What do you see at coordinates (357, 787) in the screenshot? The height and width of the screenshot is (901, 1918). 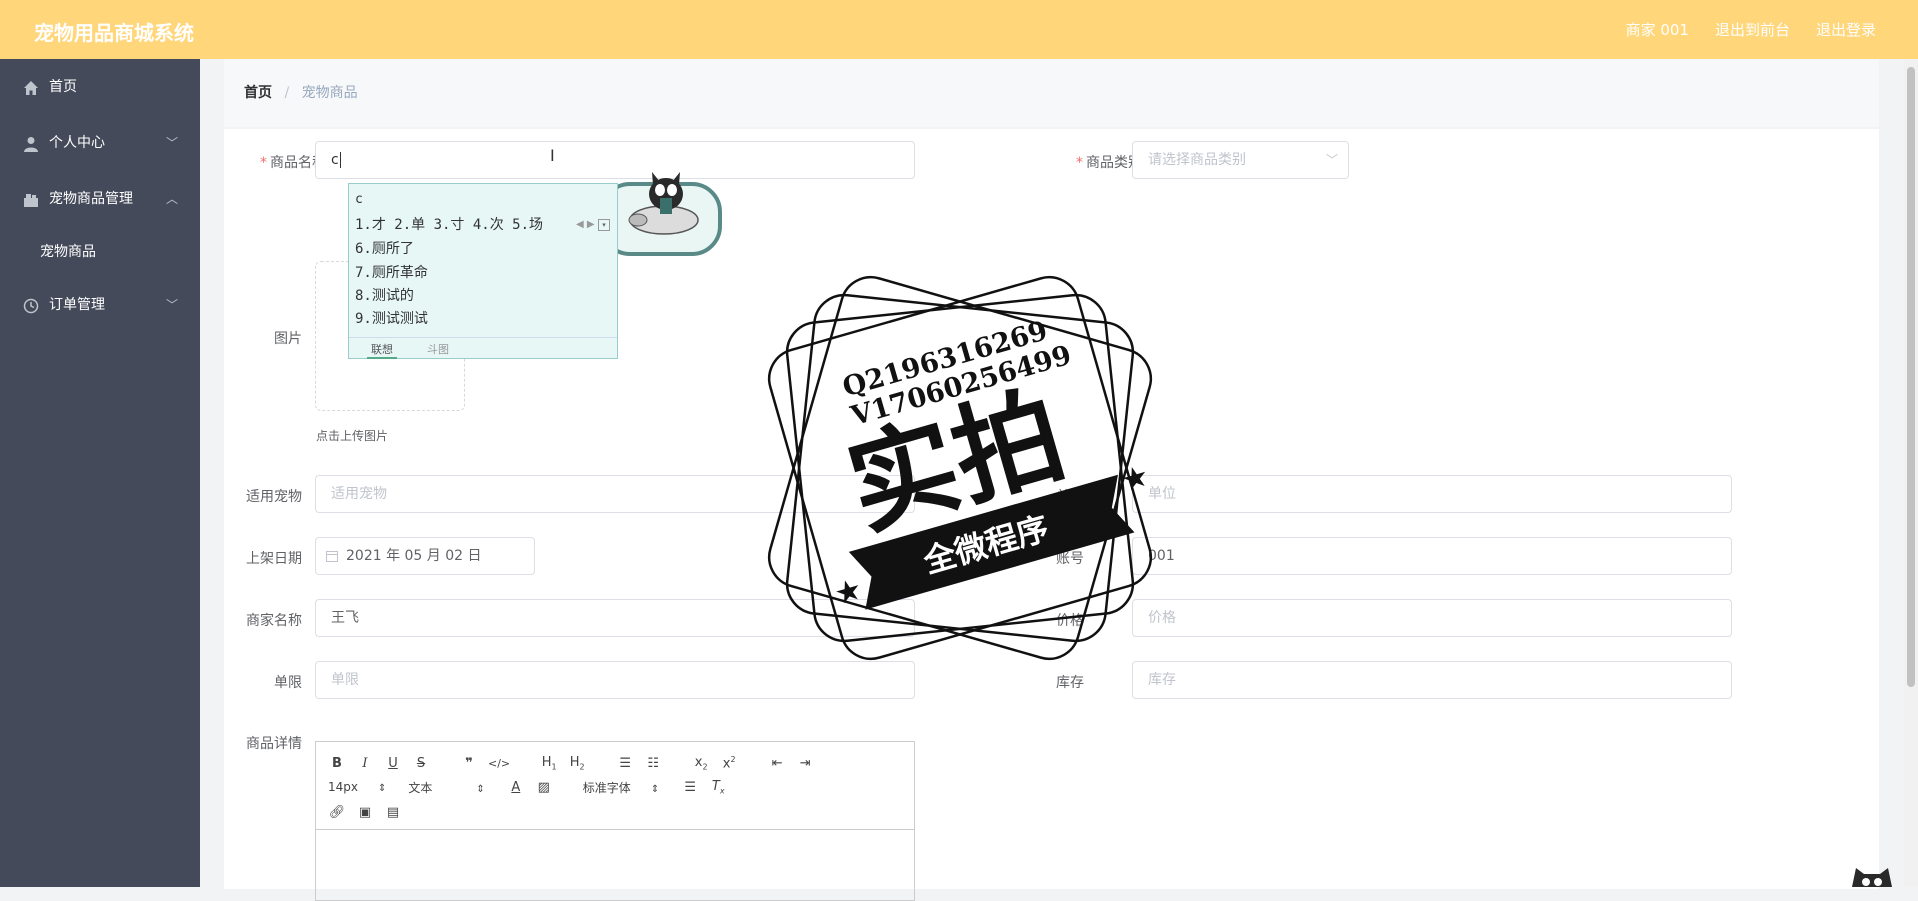 I see `font-size-select: 14px ⇕` at bounding box center [357, 787].